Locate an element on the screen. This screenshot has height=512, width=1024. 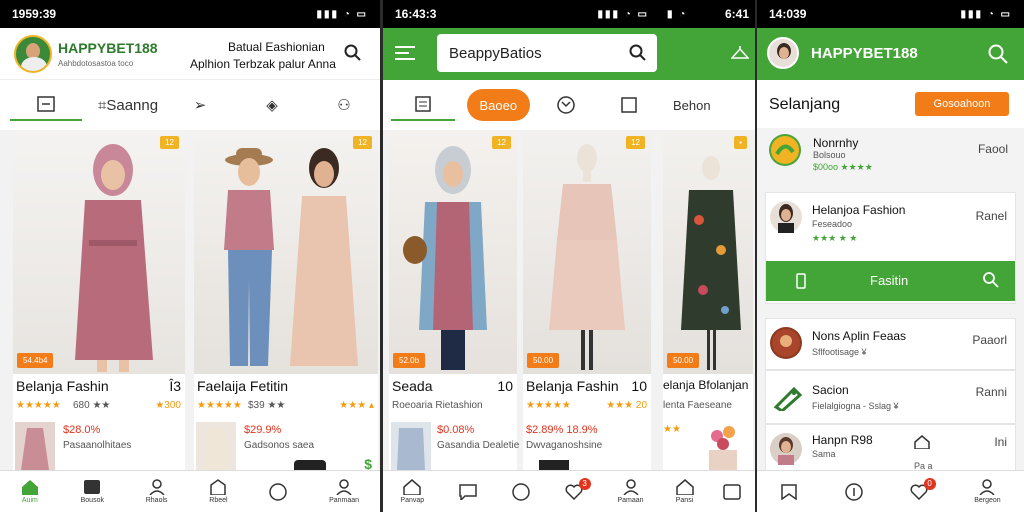
tab-tag: ◈ is located at coordinates (272, 105).